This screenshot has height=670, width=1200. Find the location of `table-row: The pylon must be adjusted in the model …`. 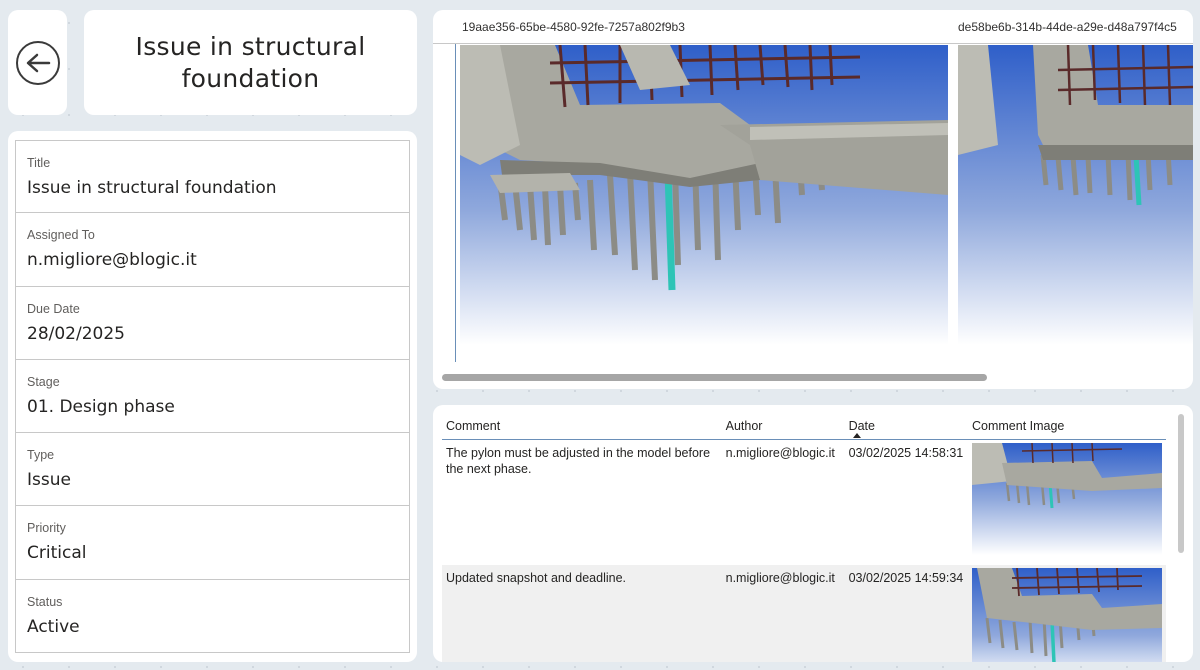

table-row: The pylon must be adjusted in the model … is located at coordinates (804, 502).